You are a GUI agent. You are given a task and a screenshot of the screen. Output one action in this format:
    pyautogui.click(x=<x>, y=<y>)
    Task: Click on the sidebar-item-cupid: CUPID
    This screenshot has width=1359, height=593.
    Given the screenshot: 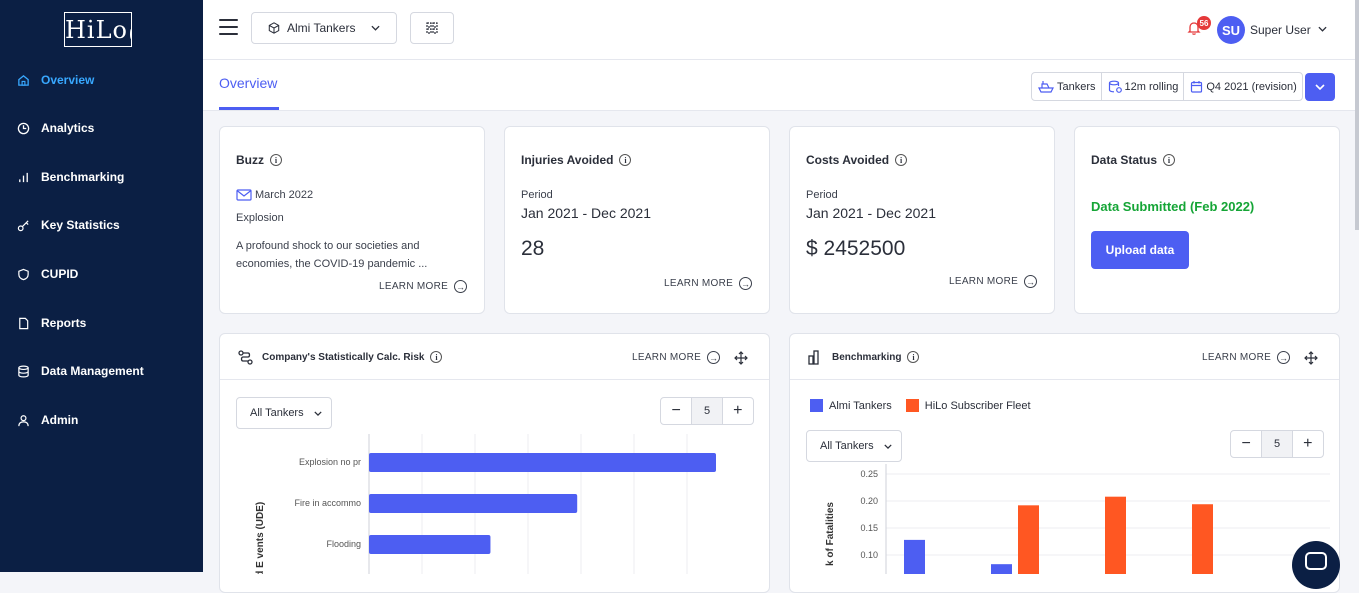 What is the action you would take?
    pyautogui.click(x=101, y=274)
    